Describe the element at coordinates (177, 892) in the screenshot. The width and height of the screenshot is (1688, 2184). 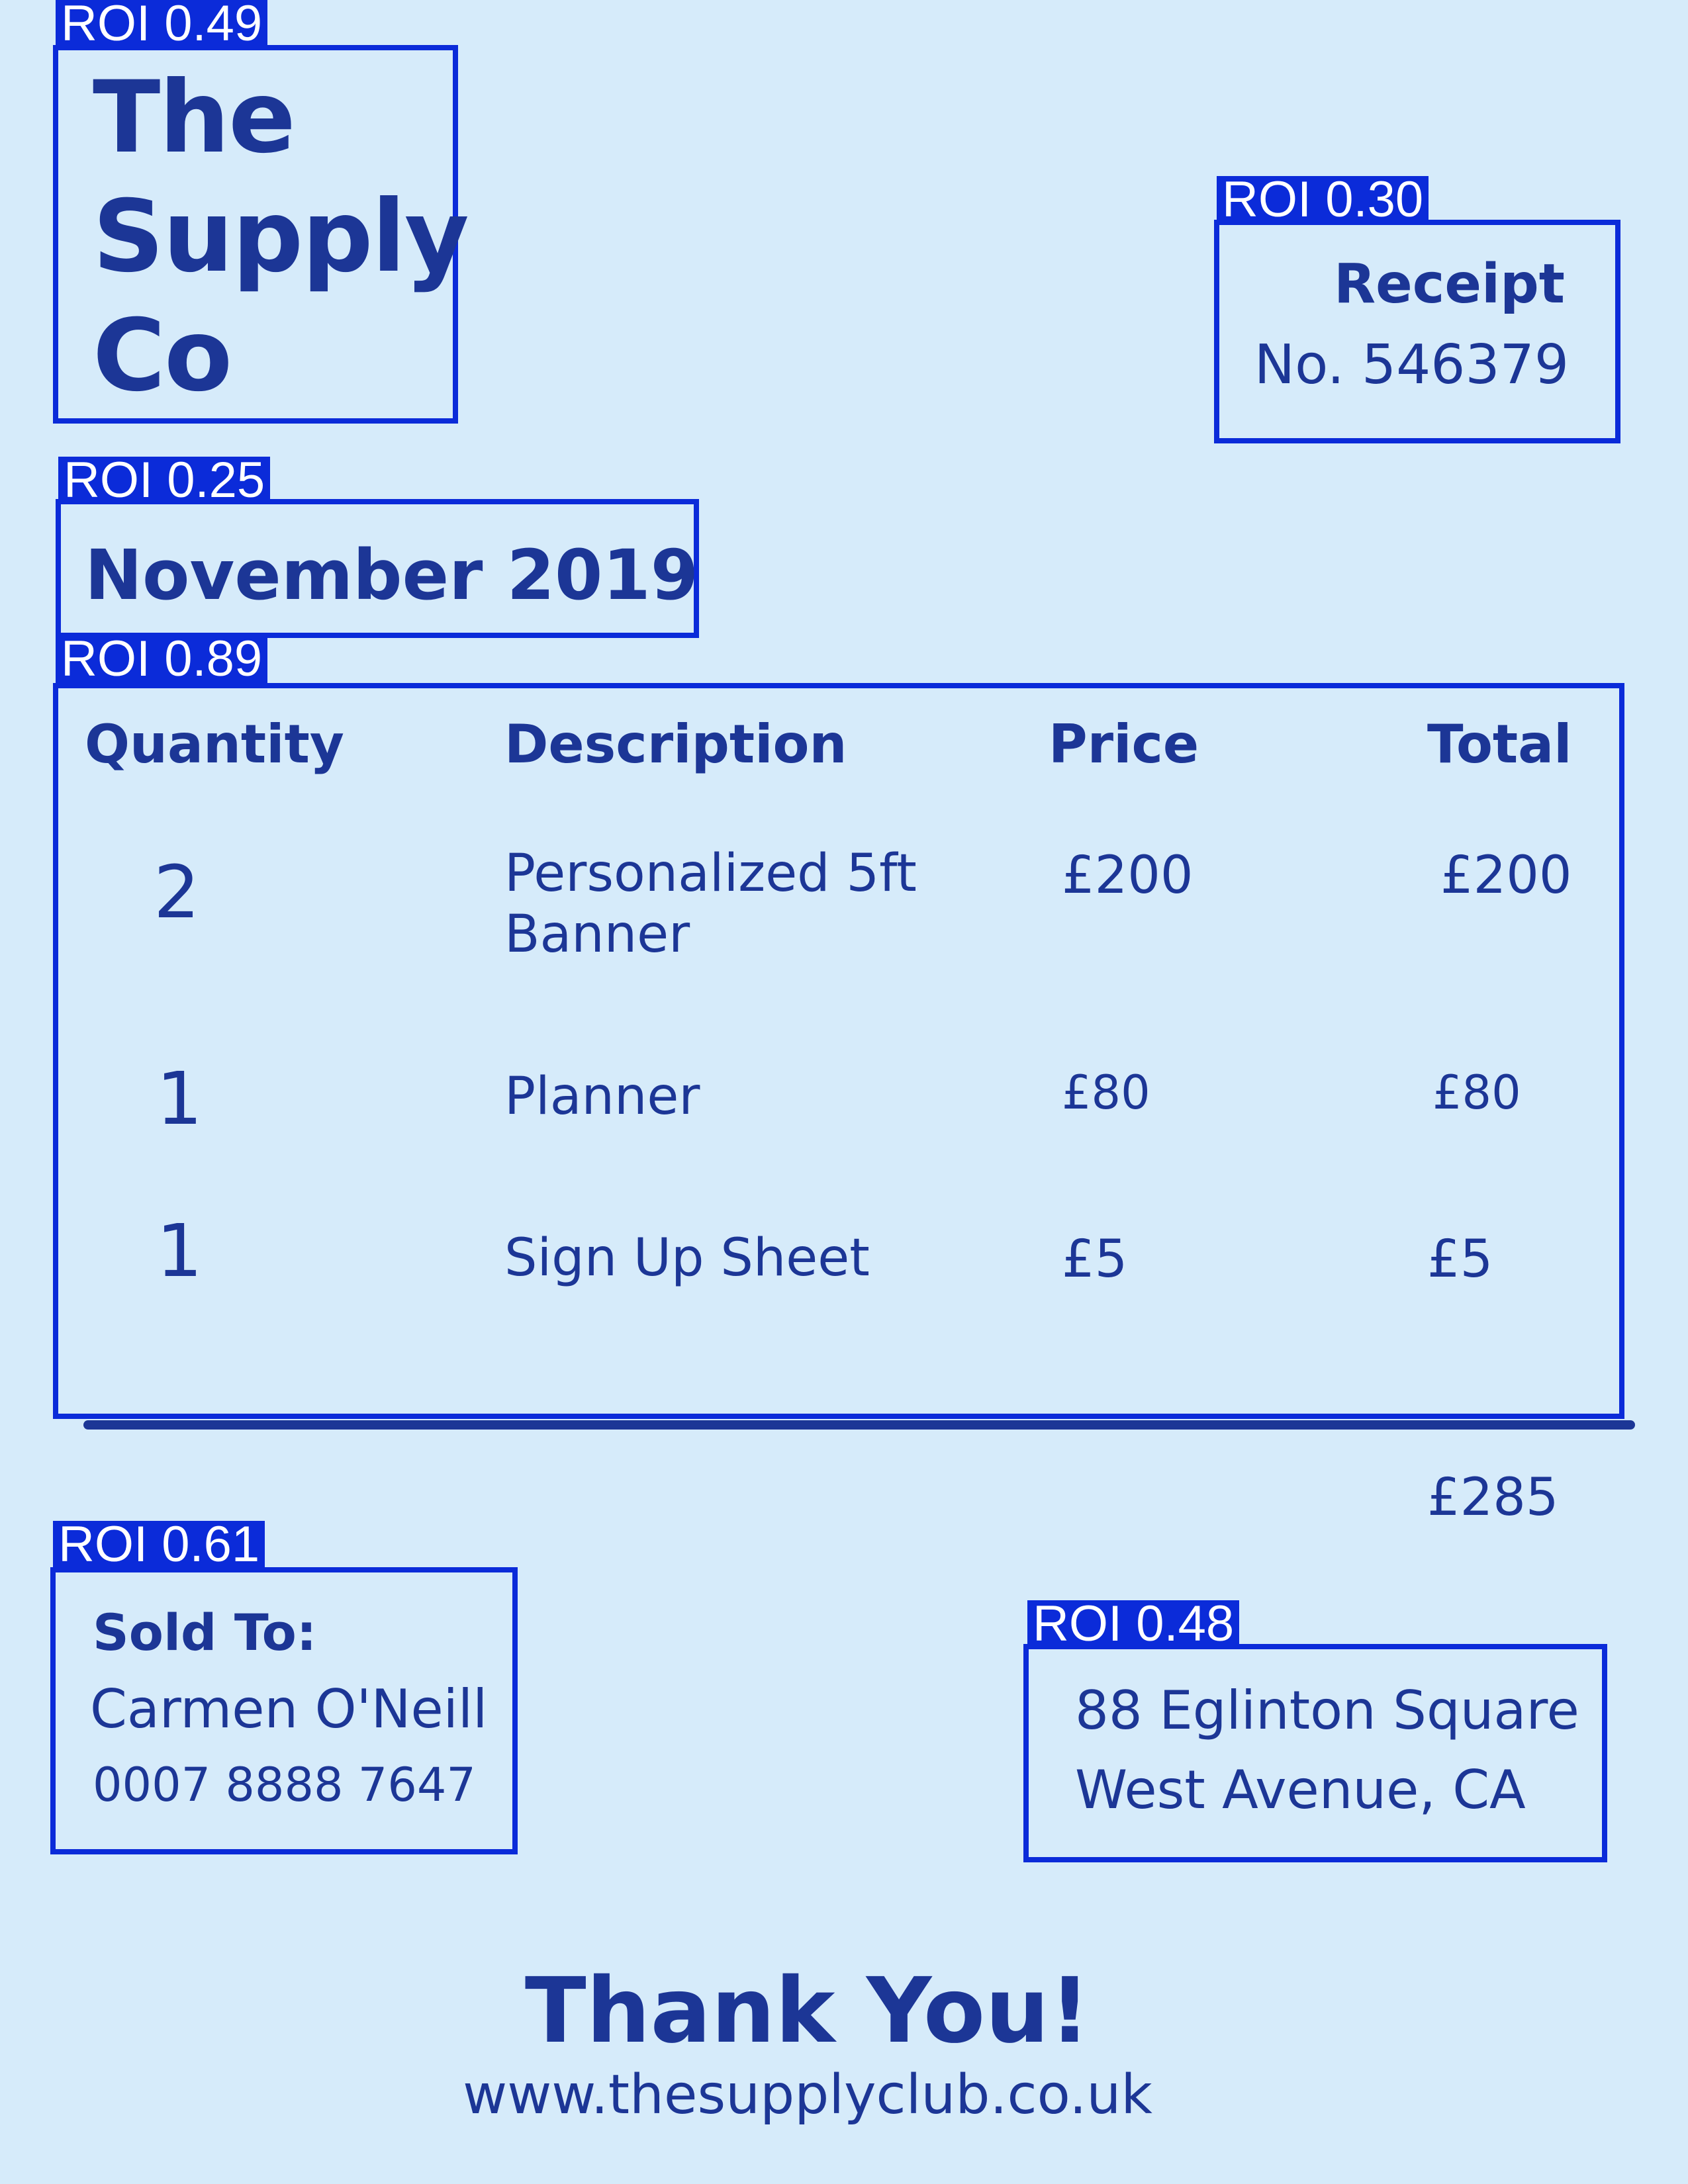
I see `row-quantity: 2` at that location.